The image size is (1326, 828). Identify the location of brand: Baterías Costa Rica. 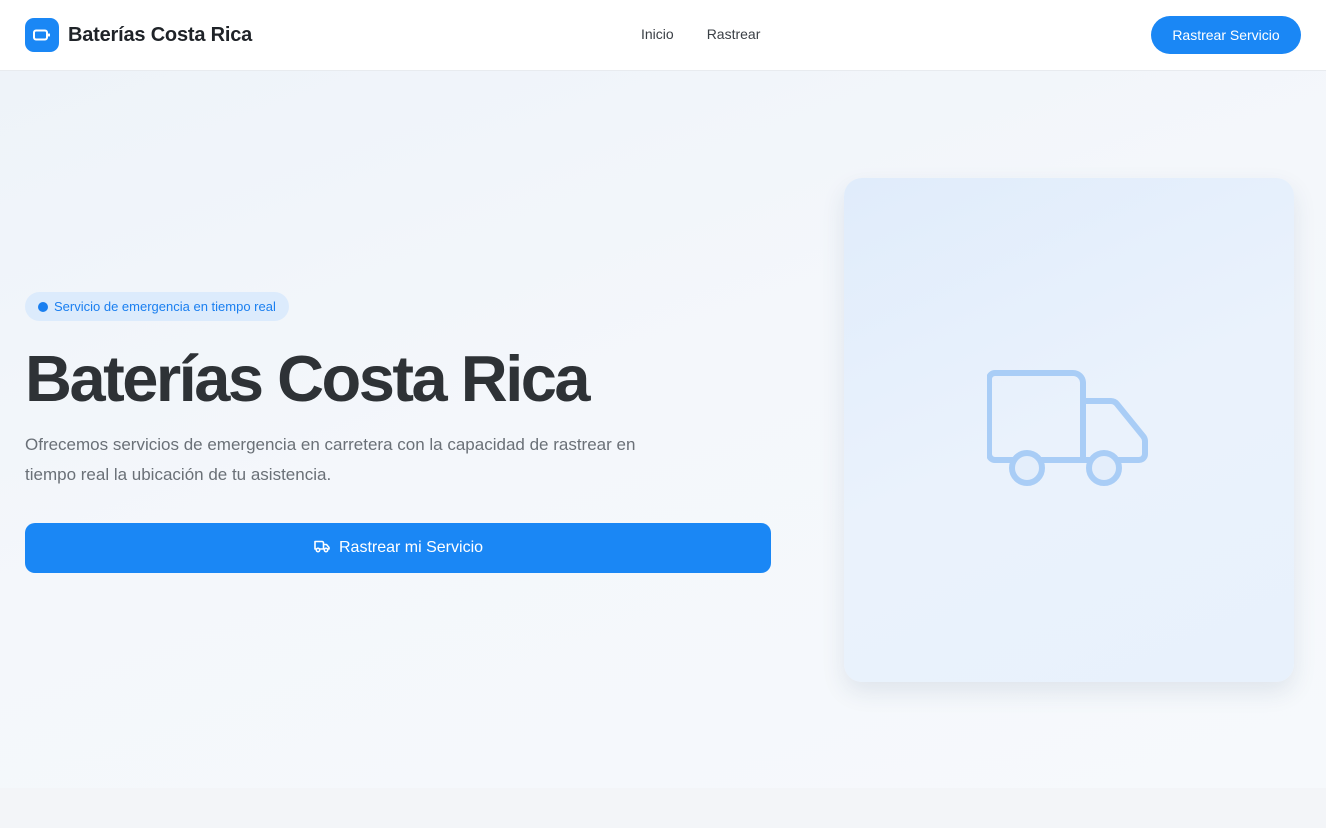
(138, 35).